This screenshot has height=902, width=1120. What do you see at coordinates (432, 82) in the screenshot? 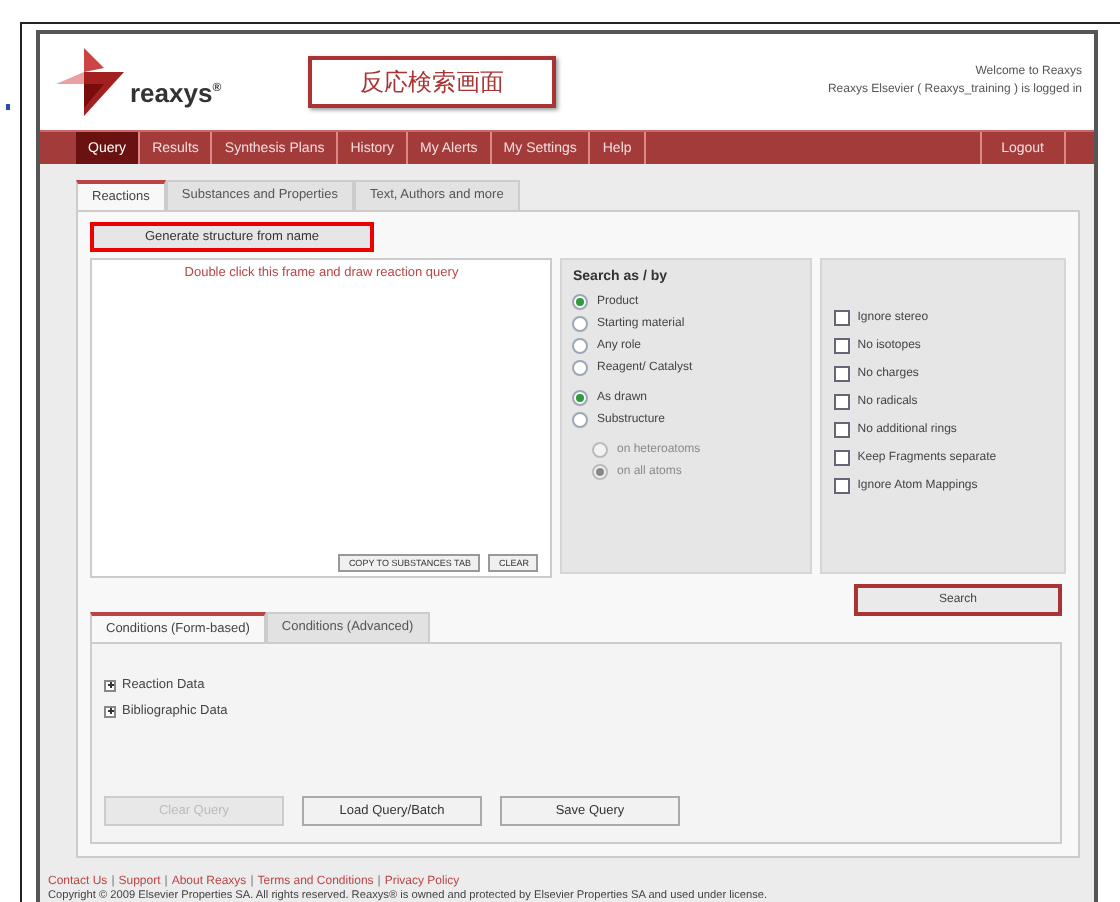
I see `annotation-label: 反応検索画面` at bounding box center [432, 82].